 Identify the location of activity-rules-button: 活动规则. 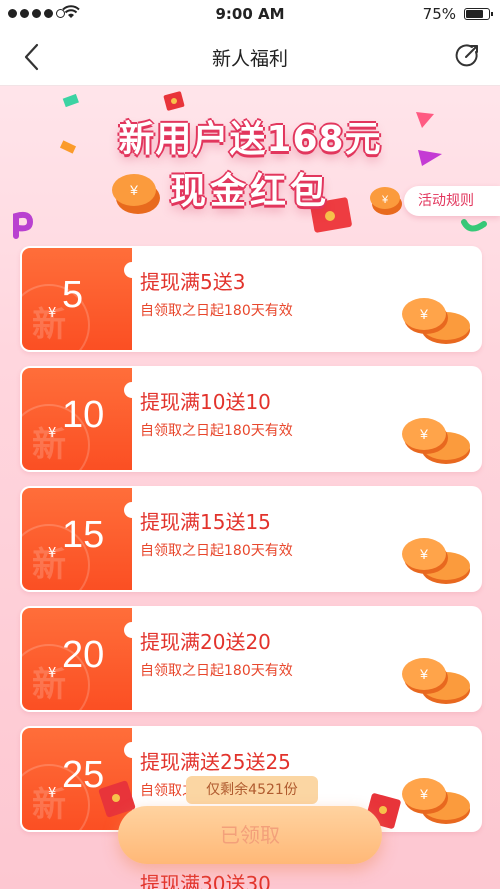
(452, 201).